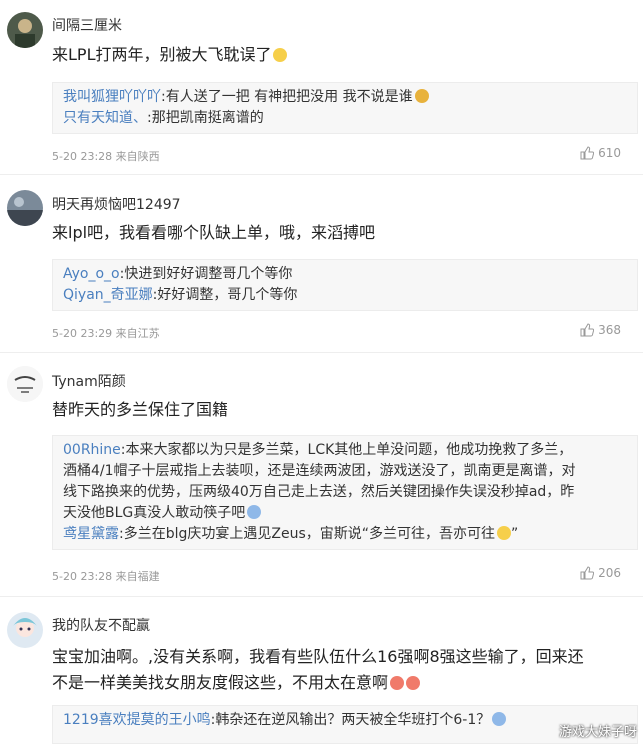 The image size is (643, 744). I want to click on comment-meta: 5-20 23:28 来自陕西, so click(106, 156).